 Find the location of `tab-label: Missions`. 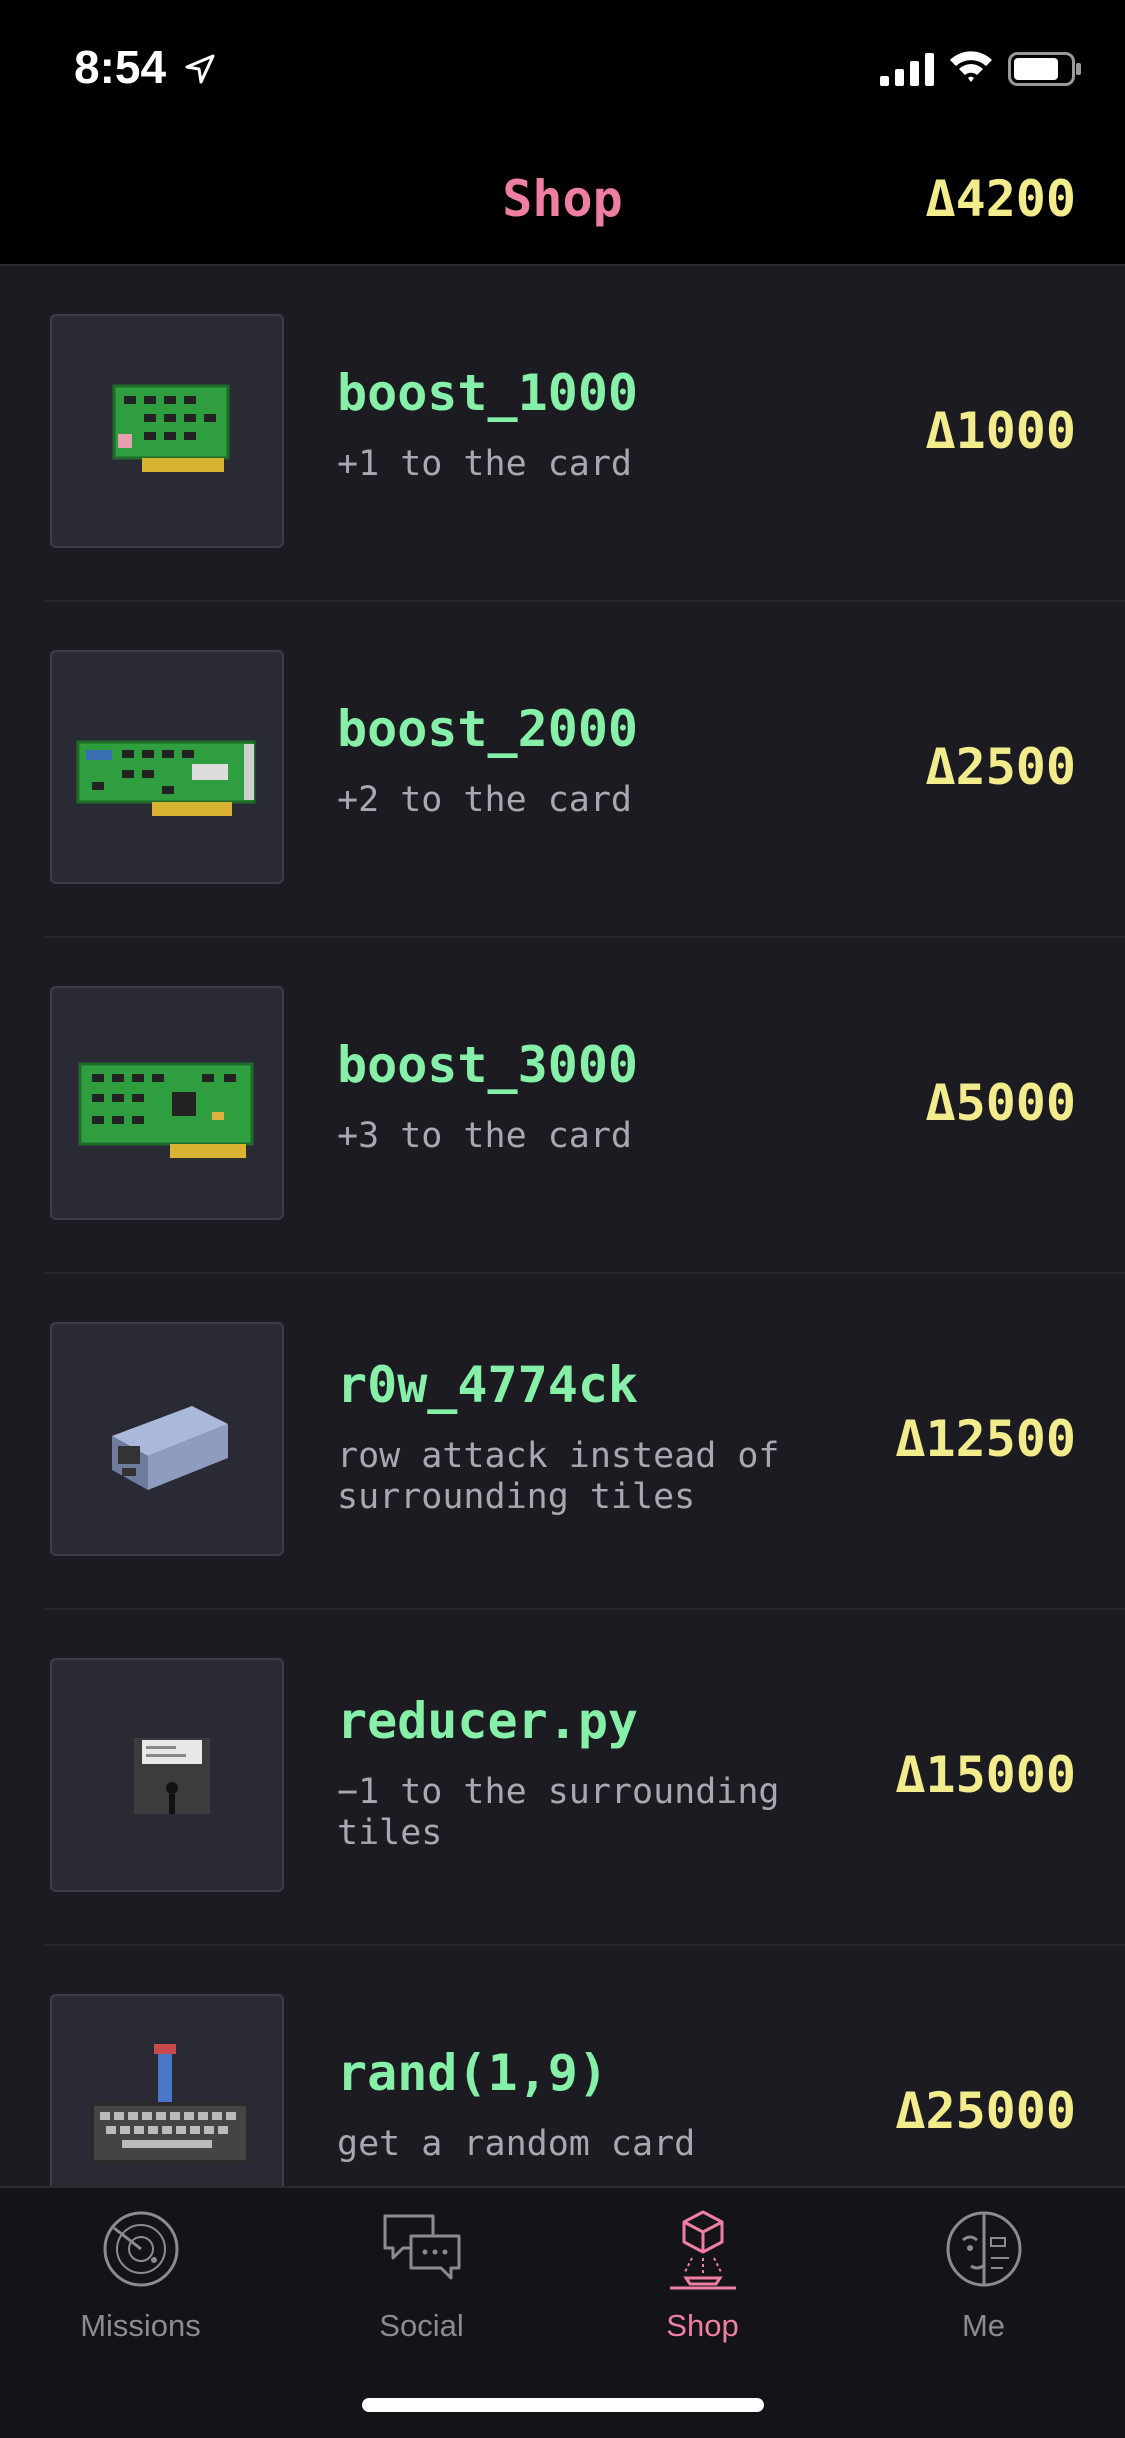

tab-label: Missions is located at coordinates (140, 2325).